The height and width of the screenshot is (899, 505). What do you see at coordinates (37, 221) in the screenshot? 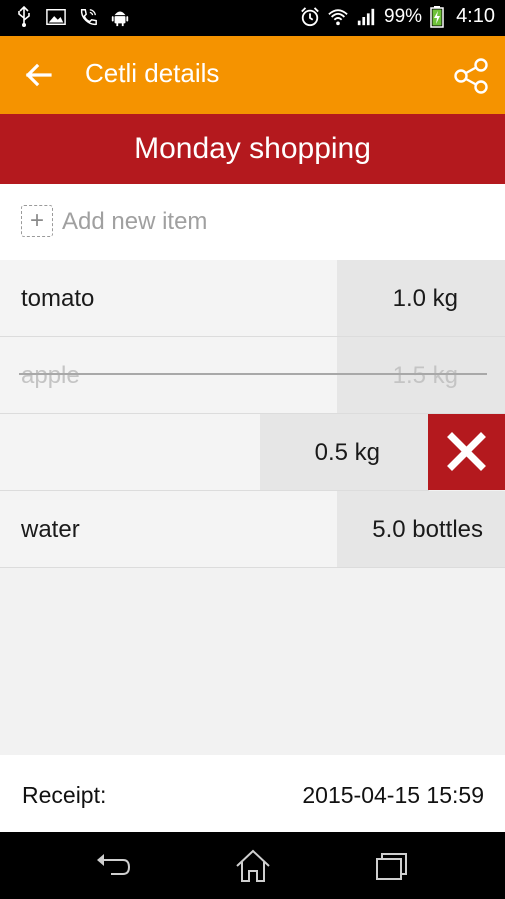
I see `plus-icon: +` at bounding box center [37, 221].